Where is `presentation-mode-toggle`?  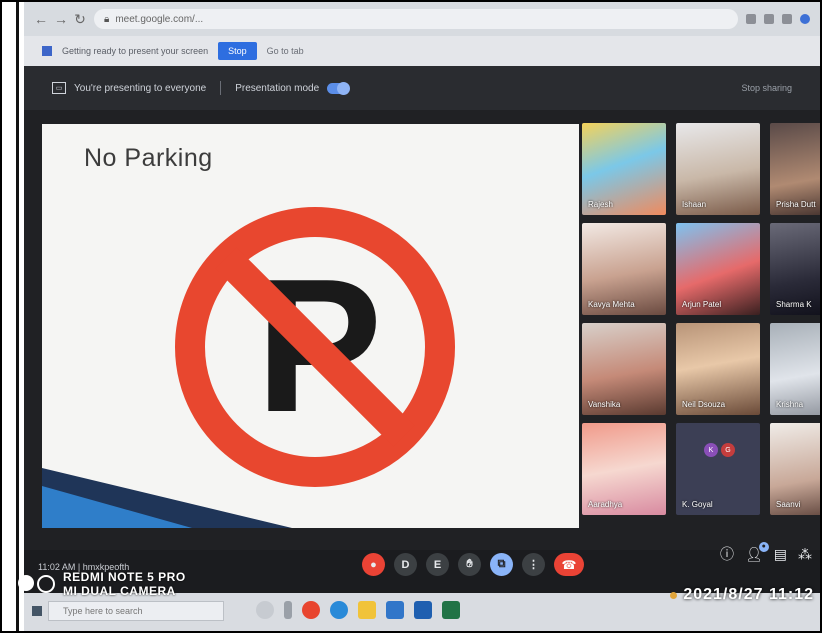 presentation-mode-toggle is located at coordinates (339, 88).